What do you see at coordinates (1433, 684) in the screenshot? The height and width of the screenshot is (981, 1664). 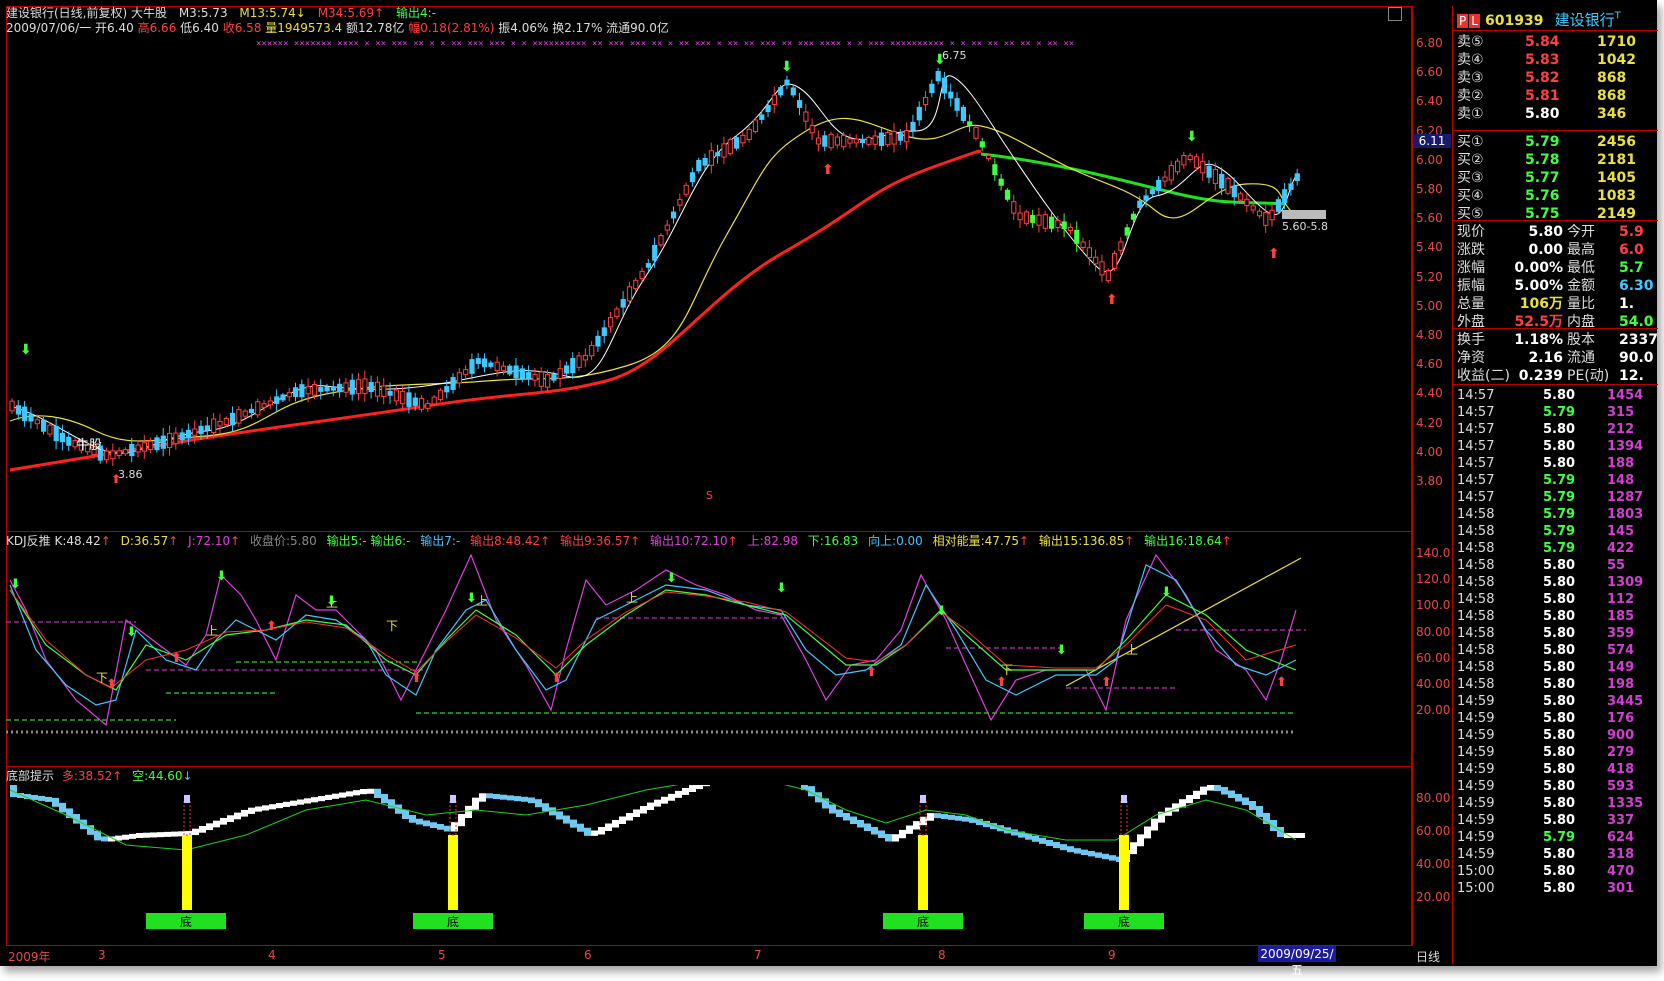 I see `kdj-axis-label: 40.00` at bounding box center [1433, 684].